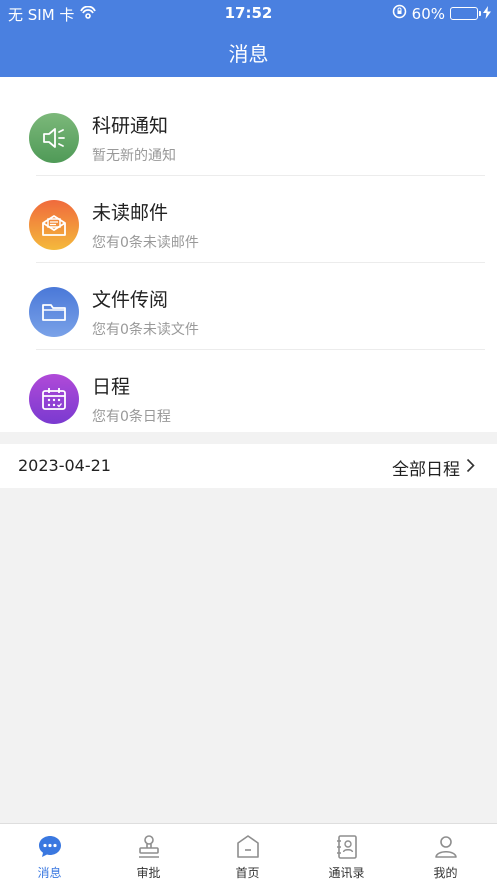 This screenshot has height=883, width=497. I want to click on status-bar: 无 SIM 卡 17:52 60%, so click(248, 13).